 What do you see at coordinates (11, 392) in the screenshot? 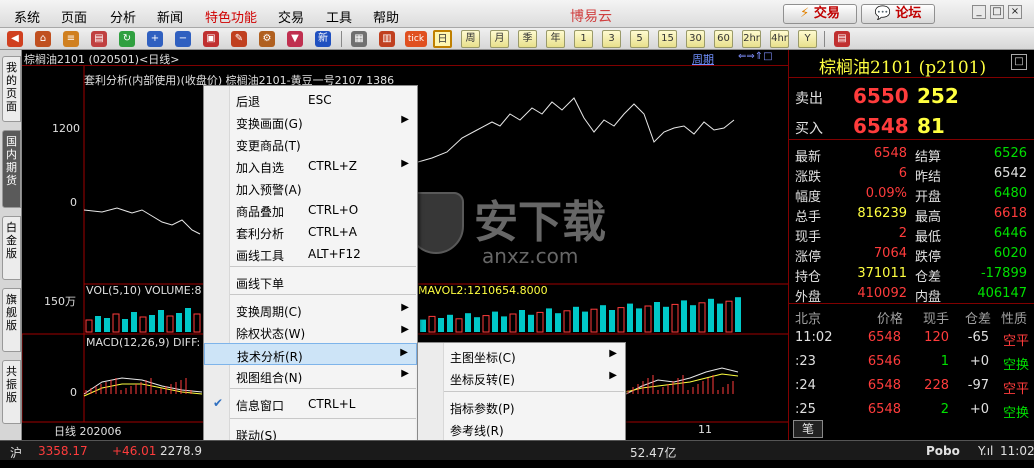
I see `tab-resonance: 共振版` at bounding box center [11, 392].